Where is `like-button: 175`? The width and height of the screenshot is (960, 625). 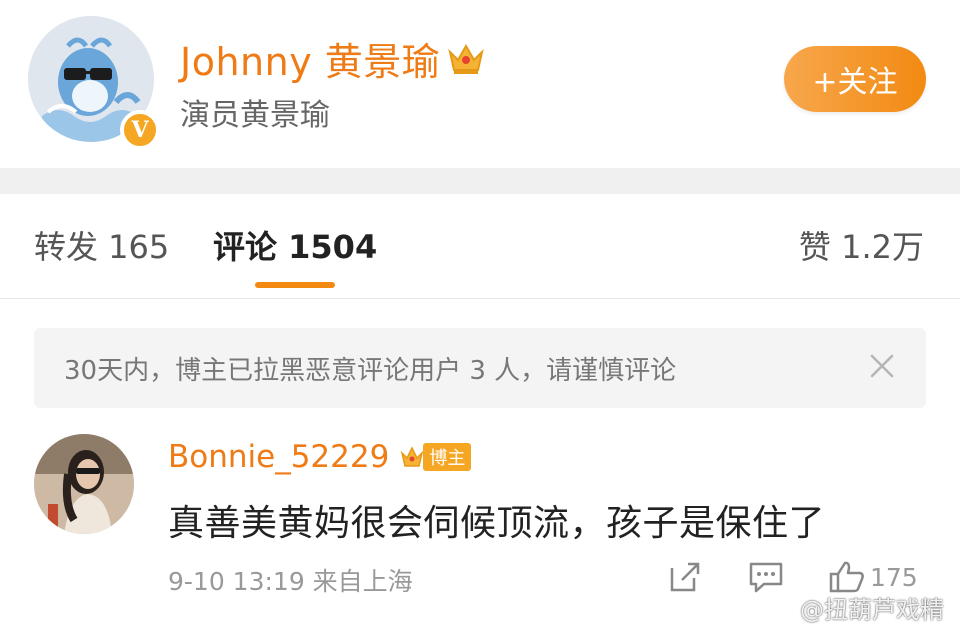 like-button: 175 is located at coordinates (873, 577).